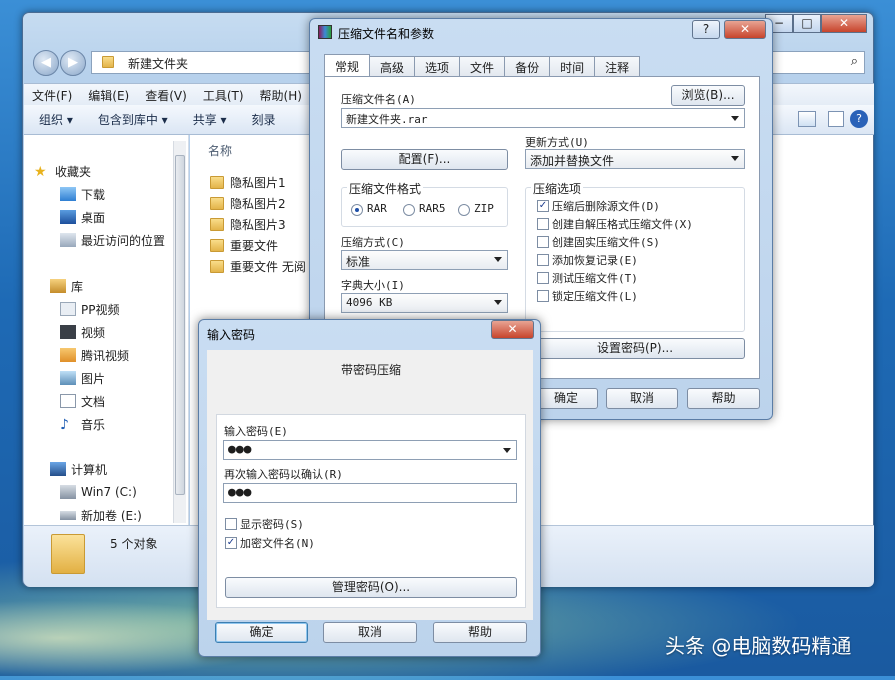 This screenshot has height=680, width=895. I want to click on radio-zip, so click(464, 210).